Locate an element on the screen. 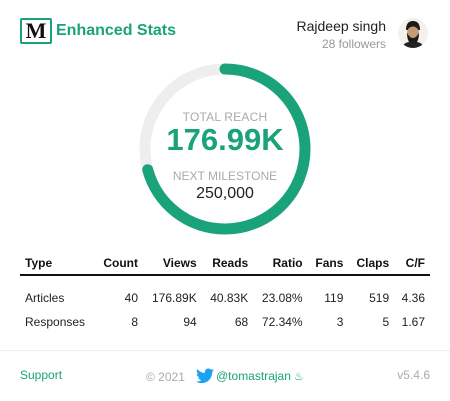 The image size is (450, 401). twitter-link: @tomastrajan ♨ is located at coordinates (250, 376).